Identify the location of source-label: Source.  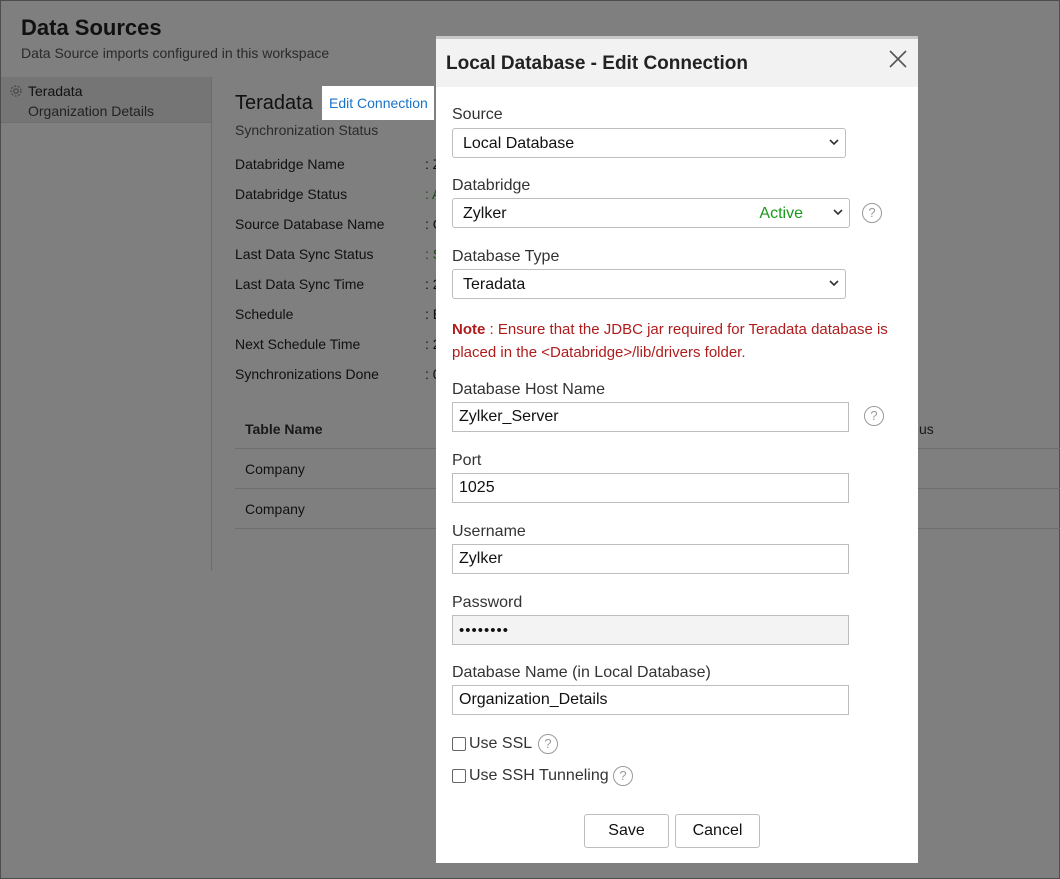
(477, 114).